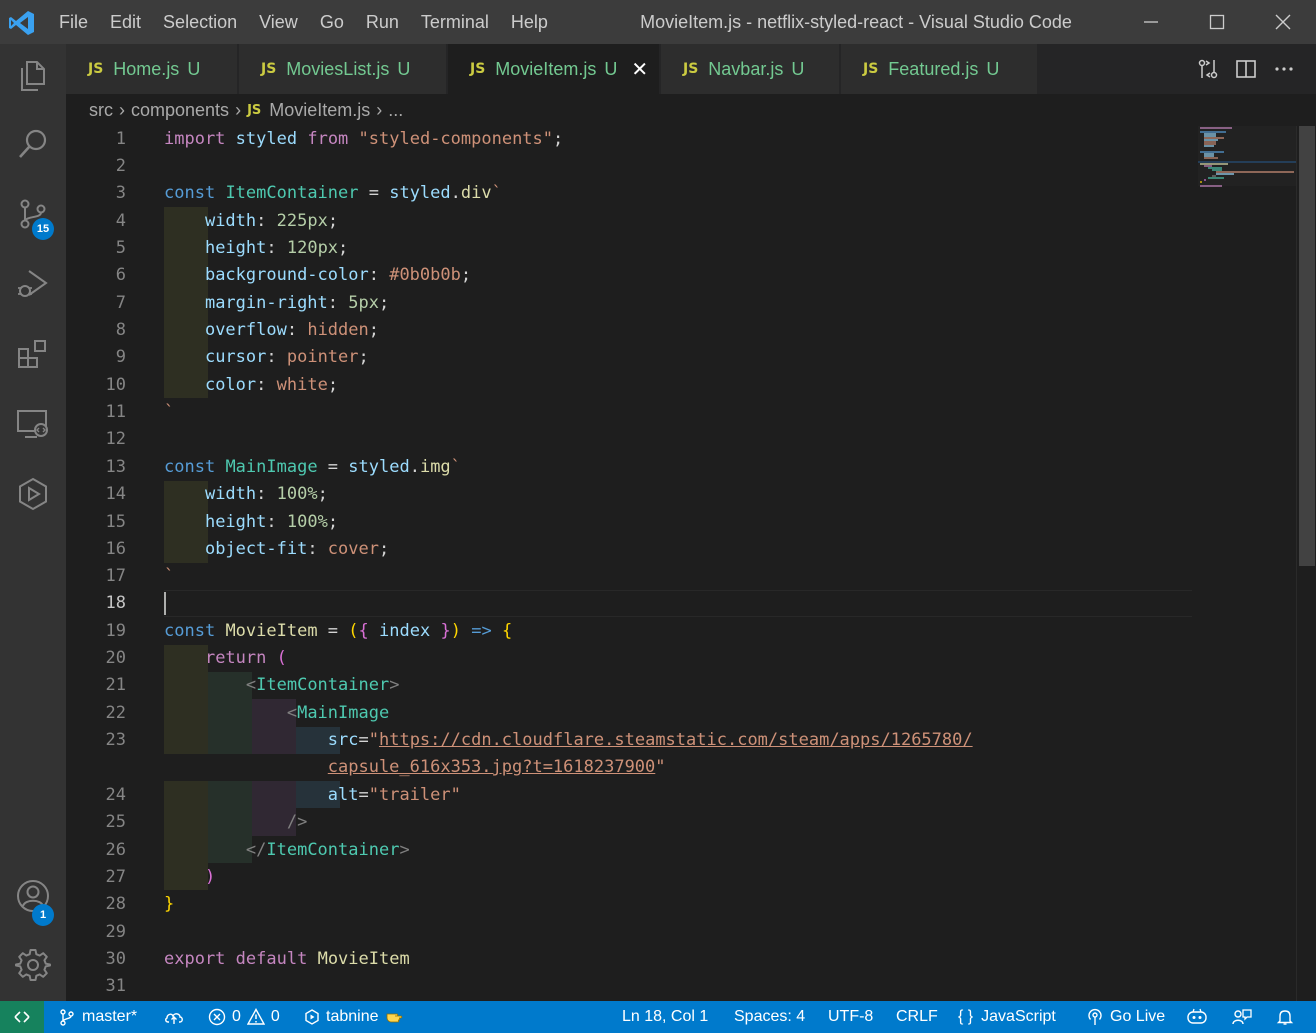  Describe the element at coordinates (343, 69) in the screenshot. I see `tab-movieslist-js: JS MoviesList.js U` at that location.